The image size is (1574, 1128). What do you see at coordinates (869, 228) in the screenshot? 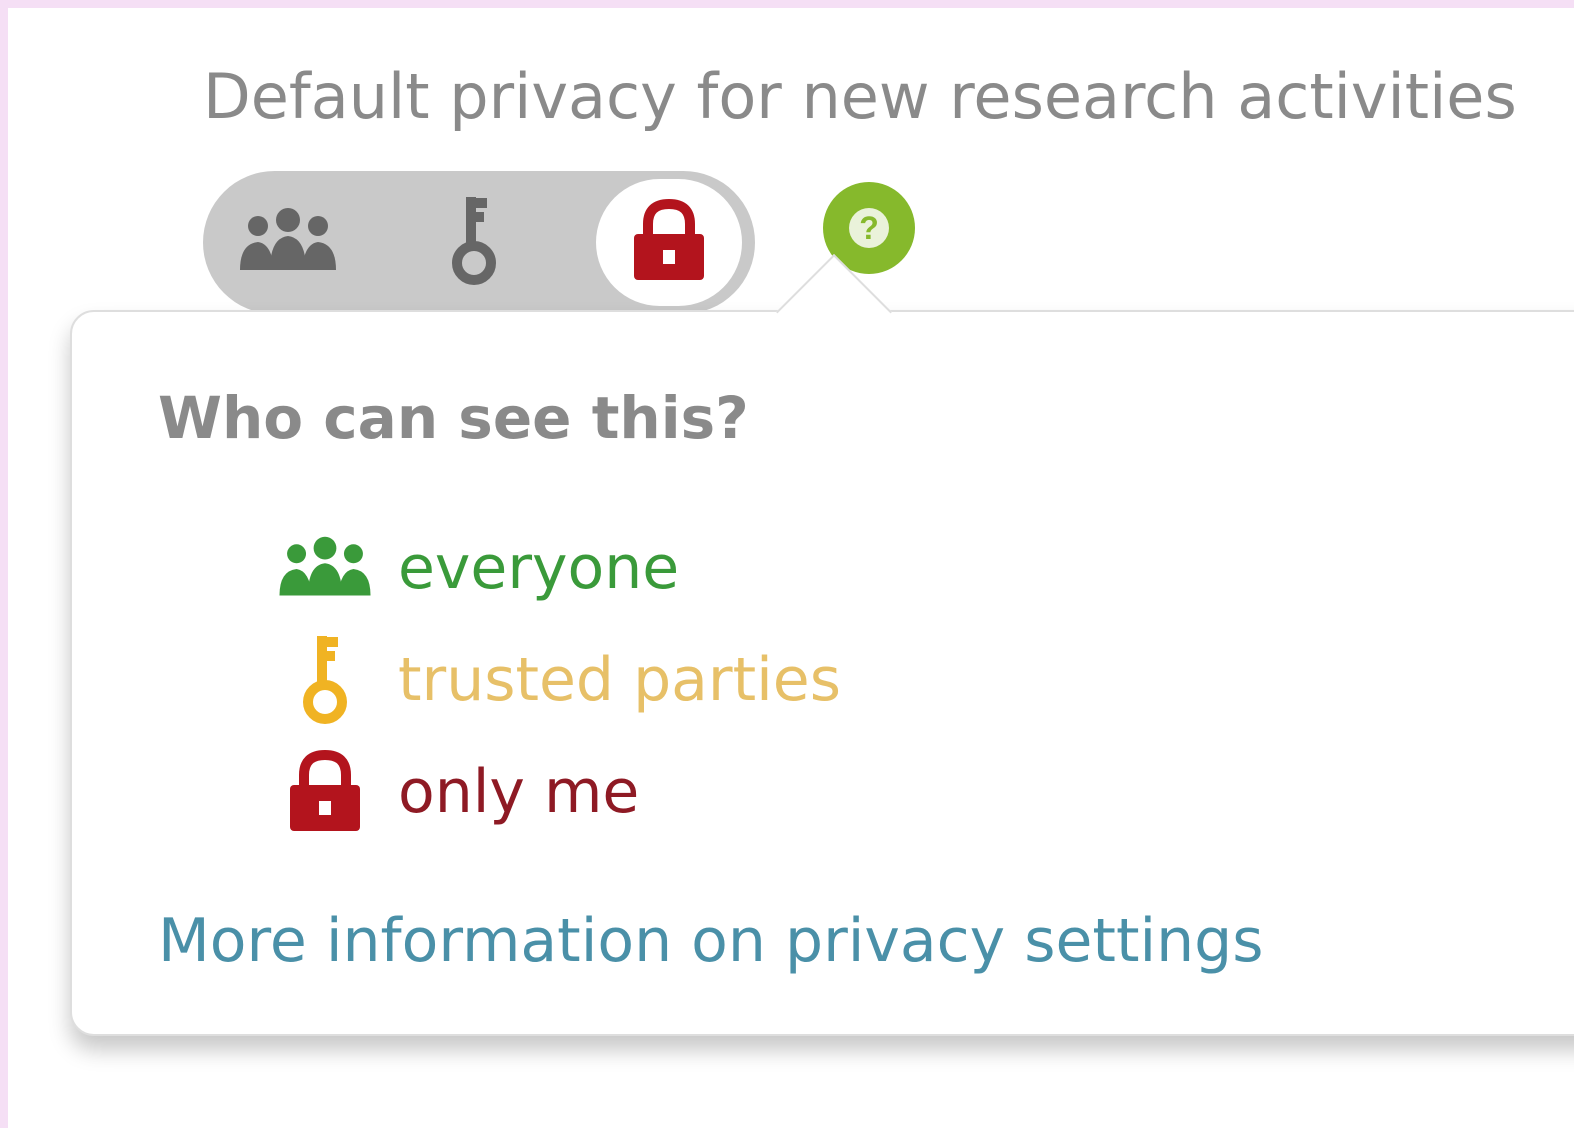
I see `question-icon: ?` at bounding box center [869, 228].